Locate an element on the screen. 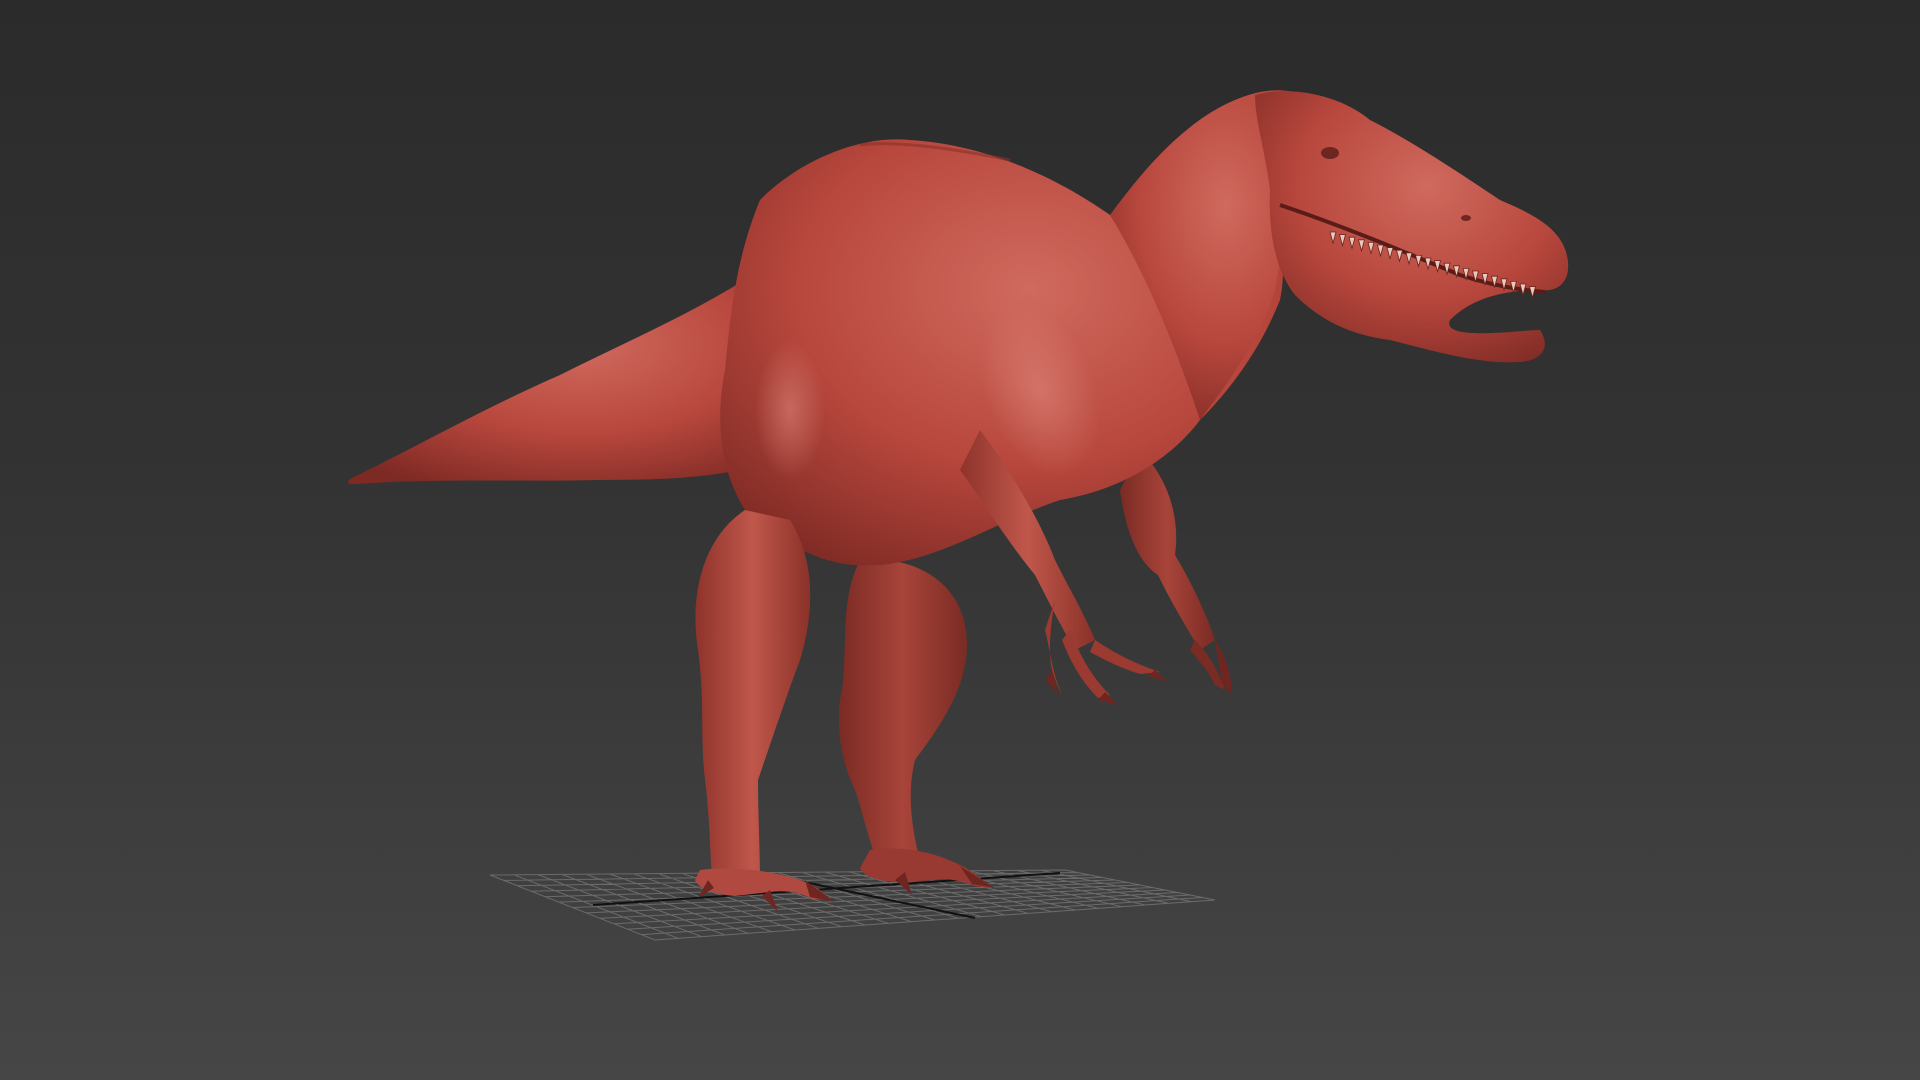 Image resolution: width=1920 pixels, height=1080 pixels. eye is located at coordinates (1330, 153).